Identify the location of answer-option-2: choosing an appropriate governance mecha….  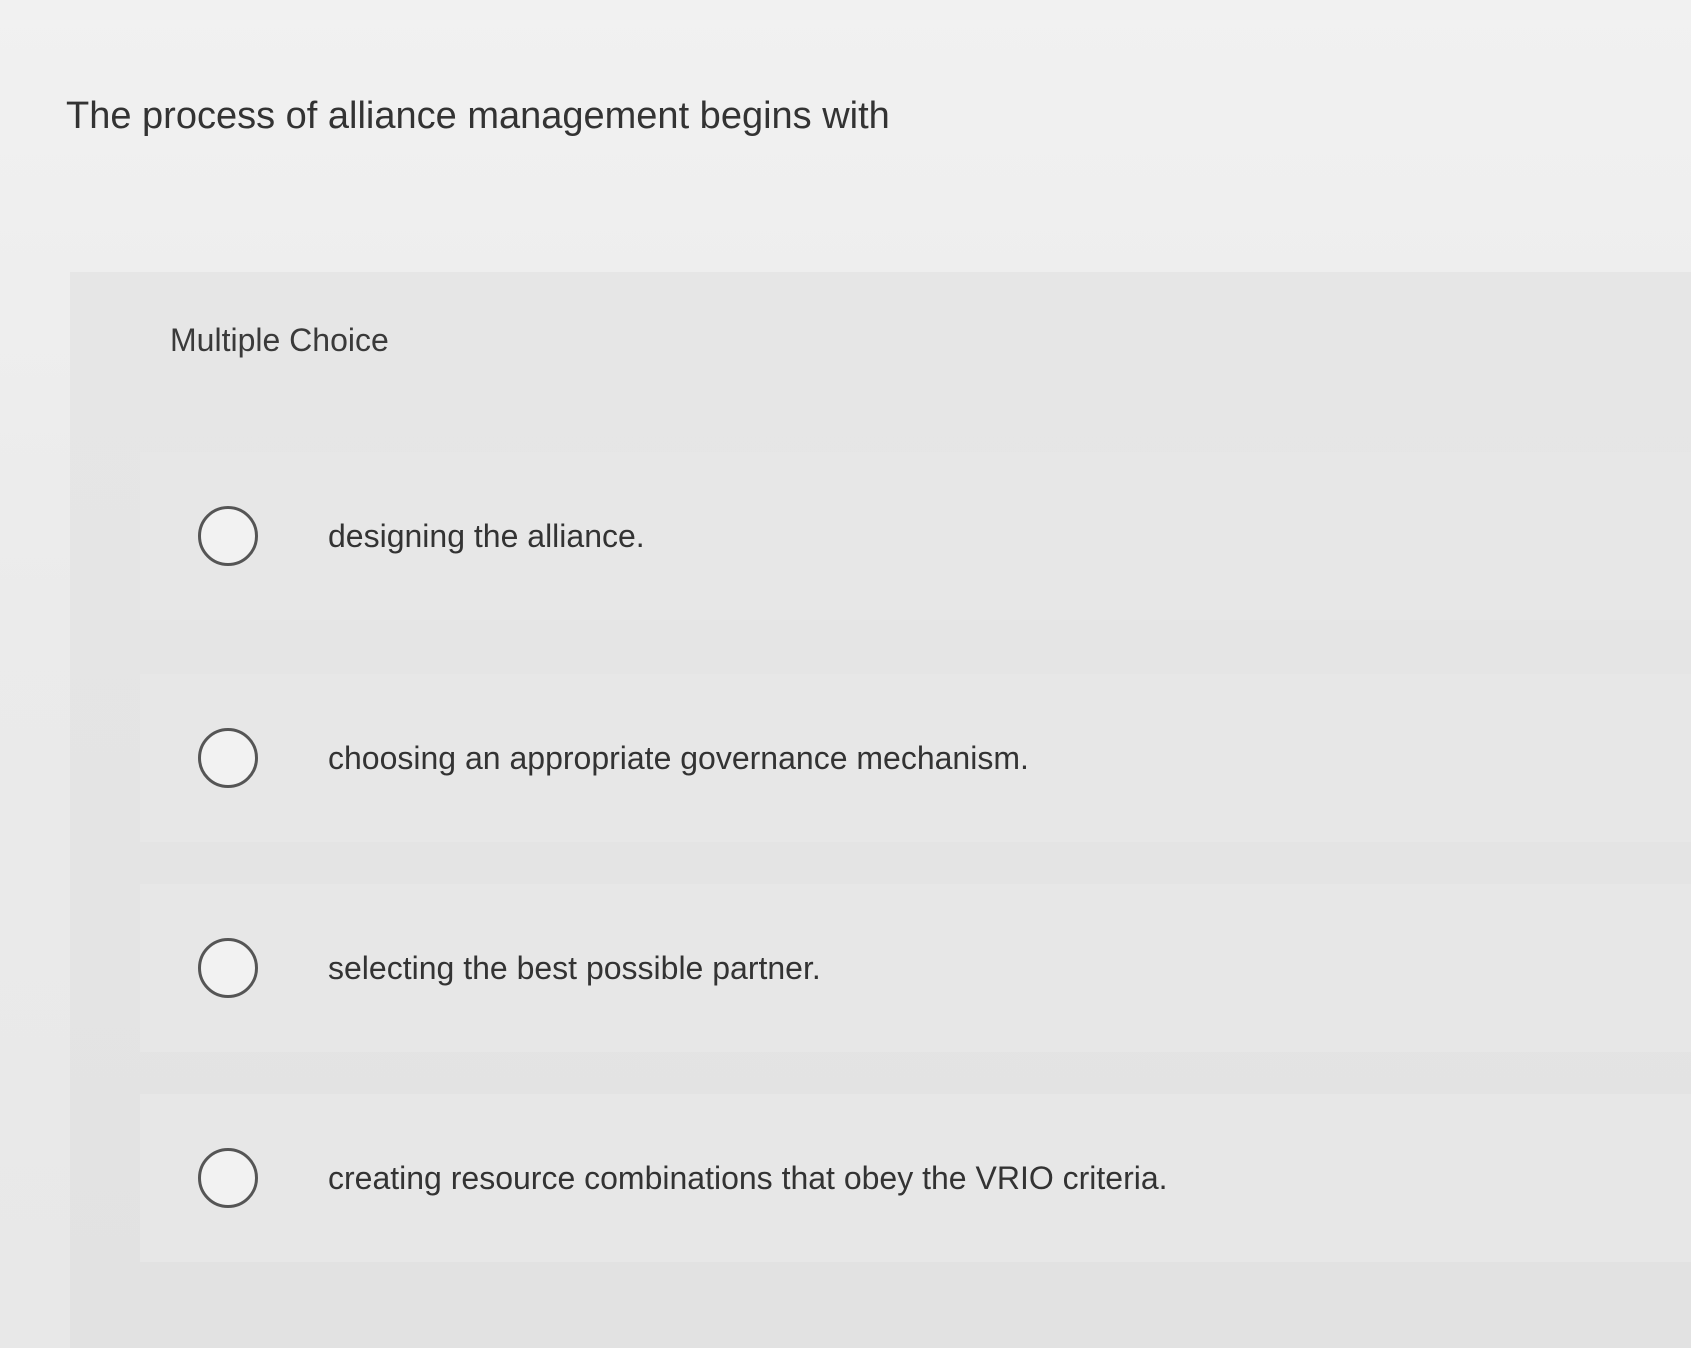
(915, 758).